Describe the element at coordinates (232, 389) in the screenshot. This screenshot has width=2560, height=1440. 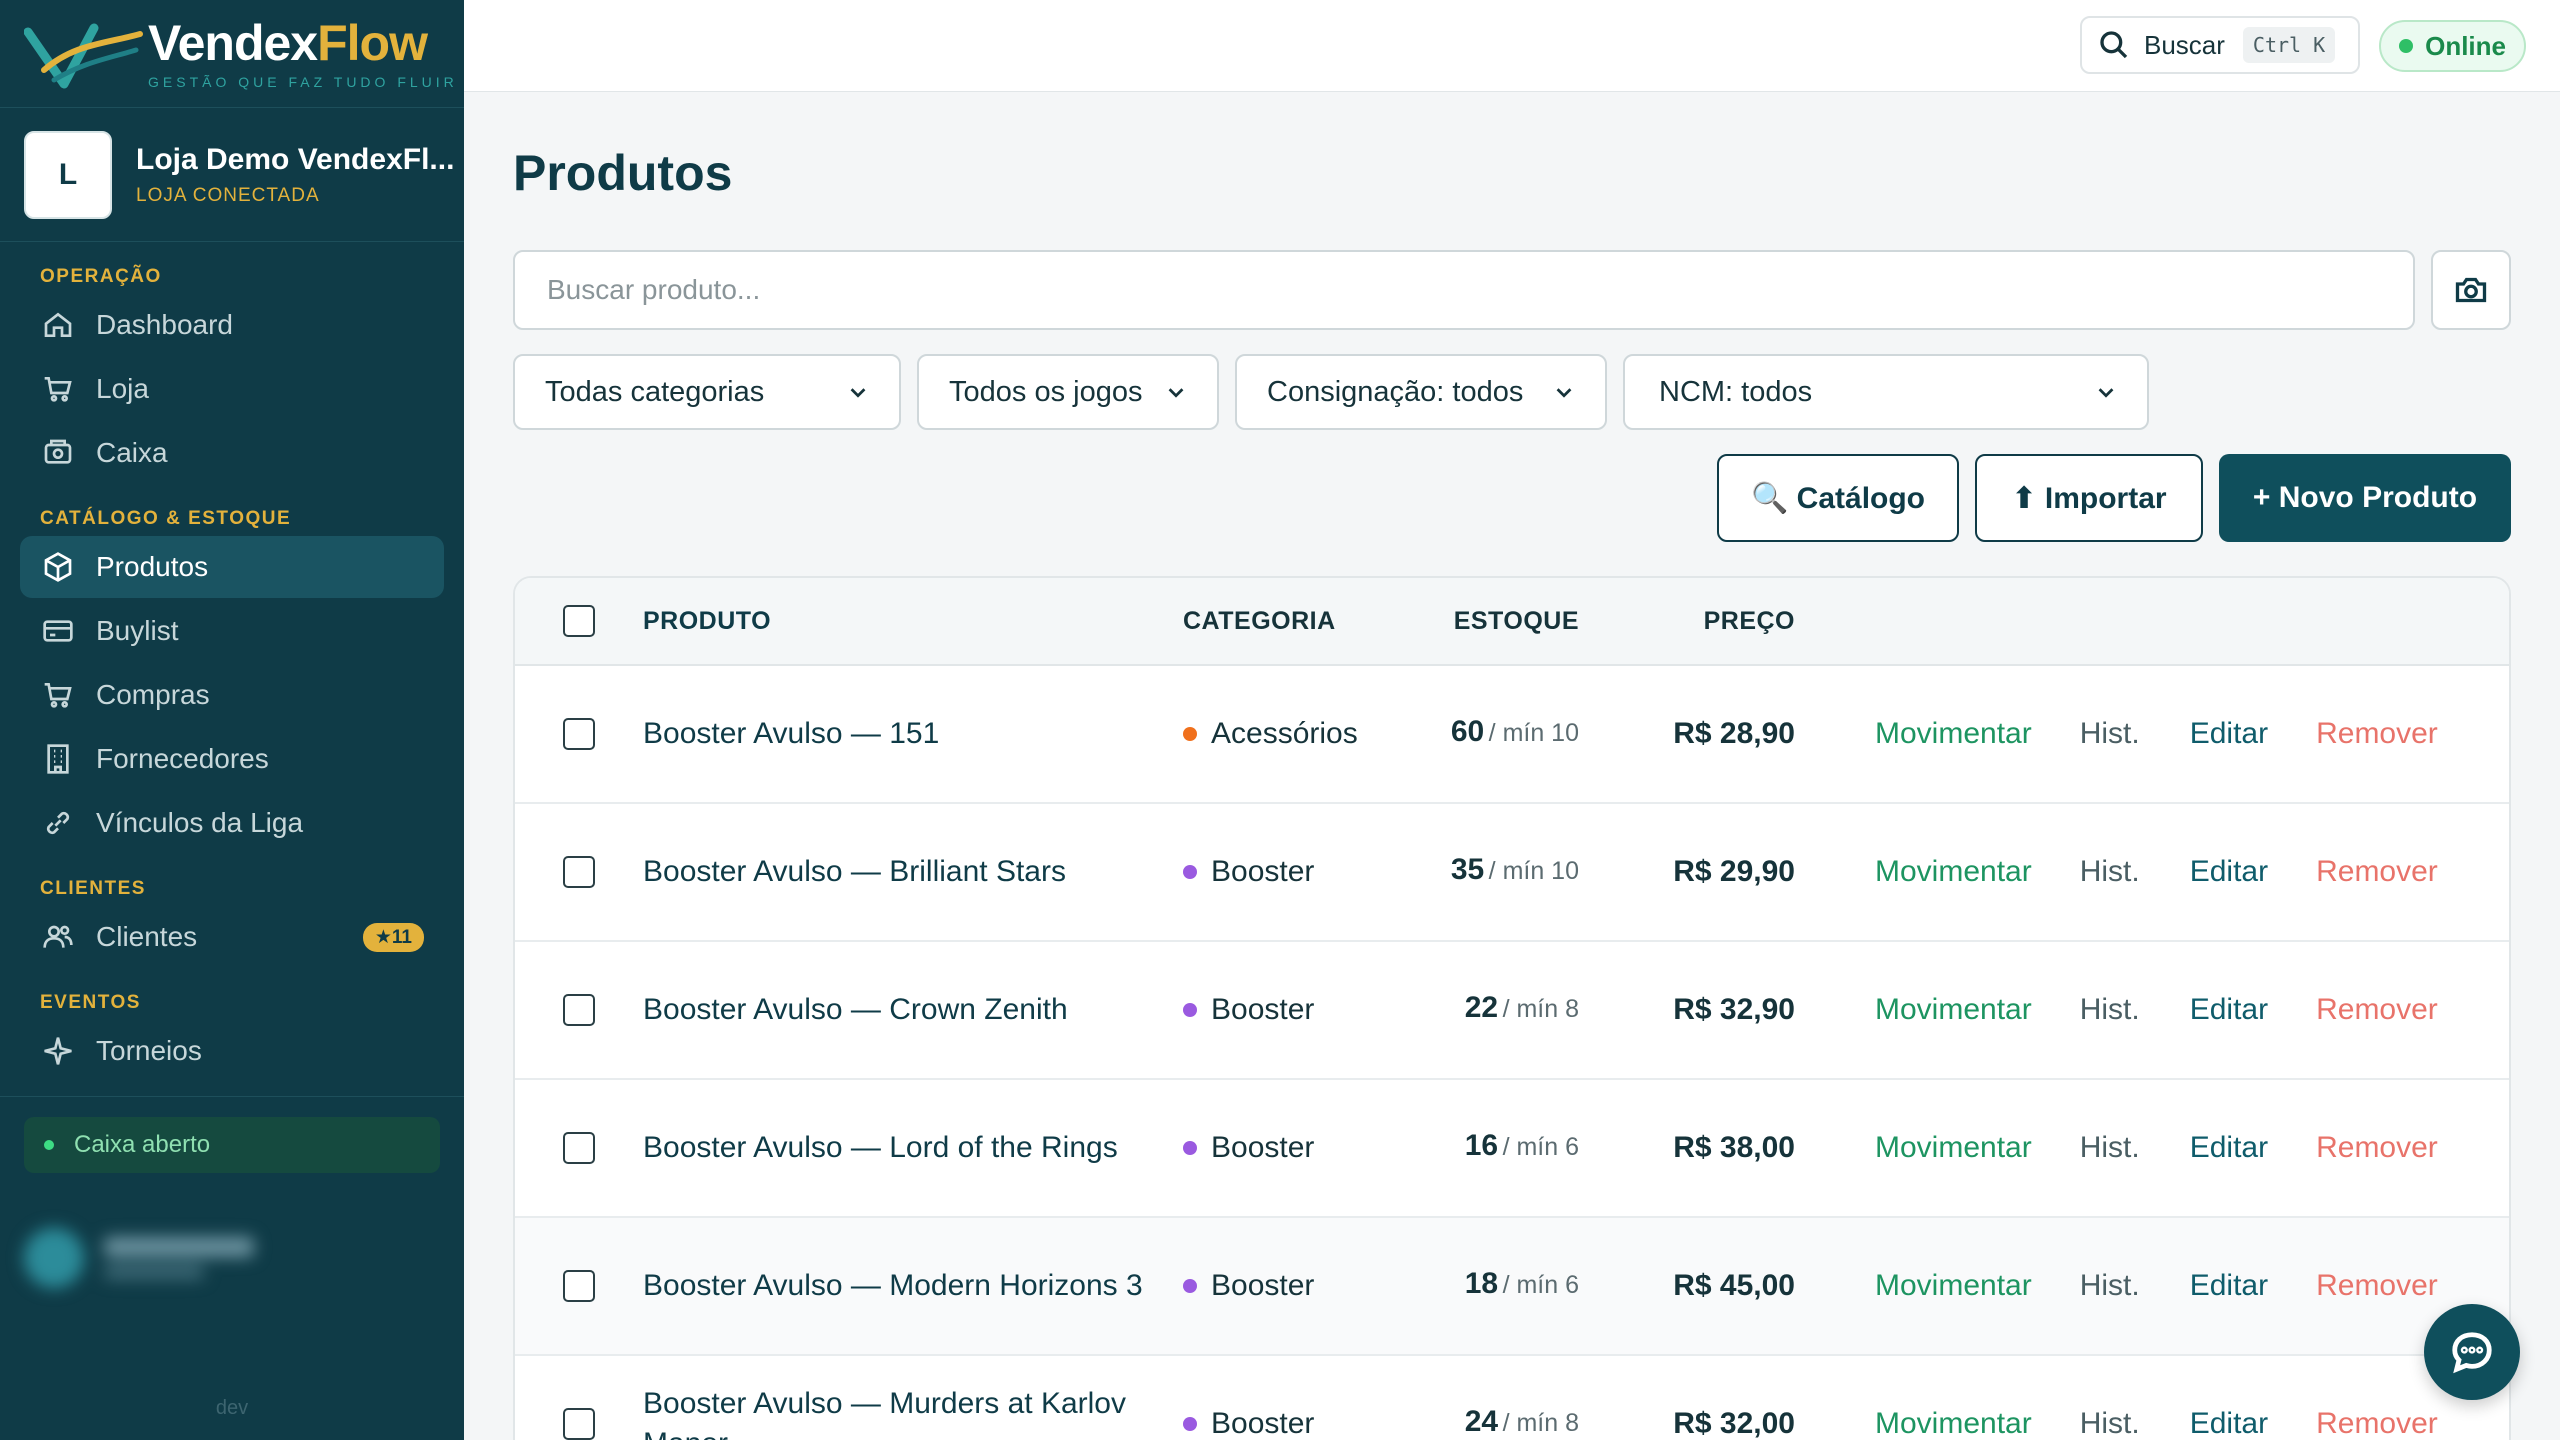
I see `sidebar-item-loja: Loja` at that location.